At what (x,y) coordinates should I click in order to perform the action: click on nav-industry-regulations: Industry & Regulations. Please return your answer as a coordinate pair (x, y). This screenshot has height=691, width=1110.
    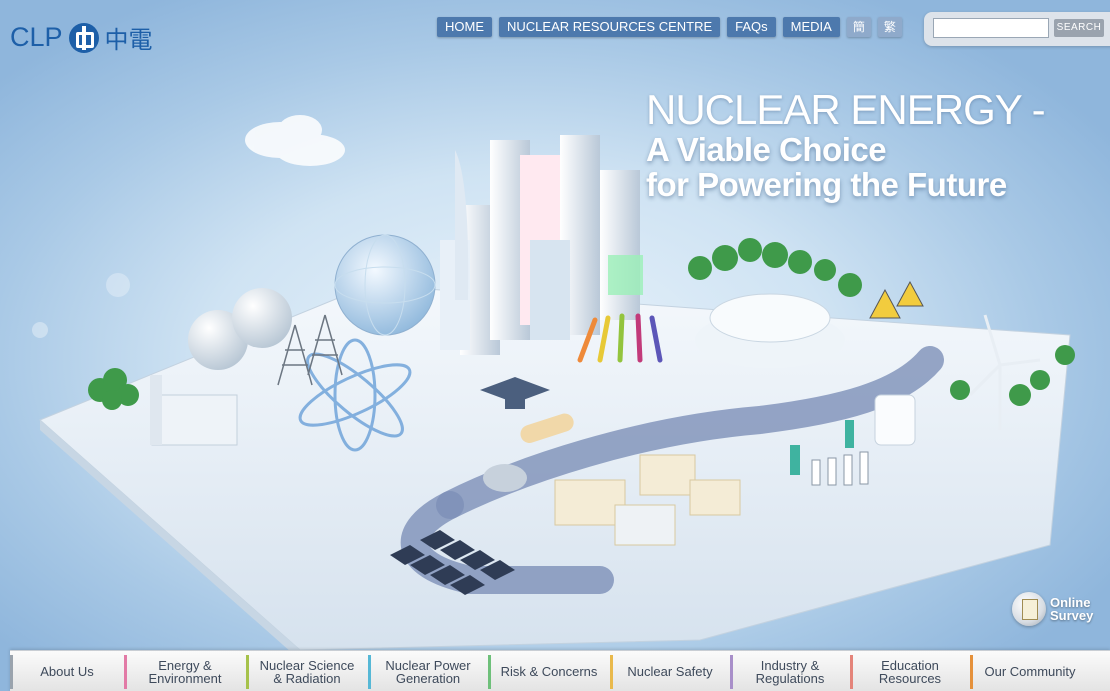
    Looking at the image, I should click on (790, 671).